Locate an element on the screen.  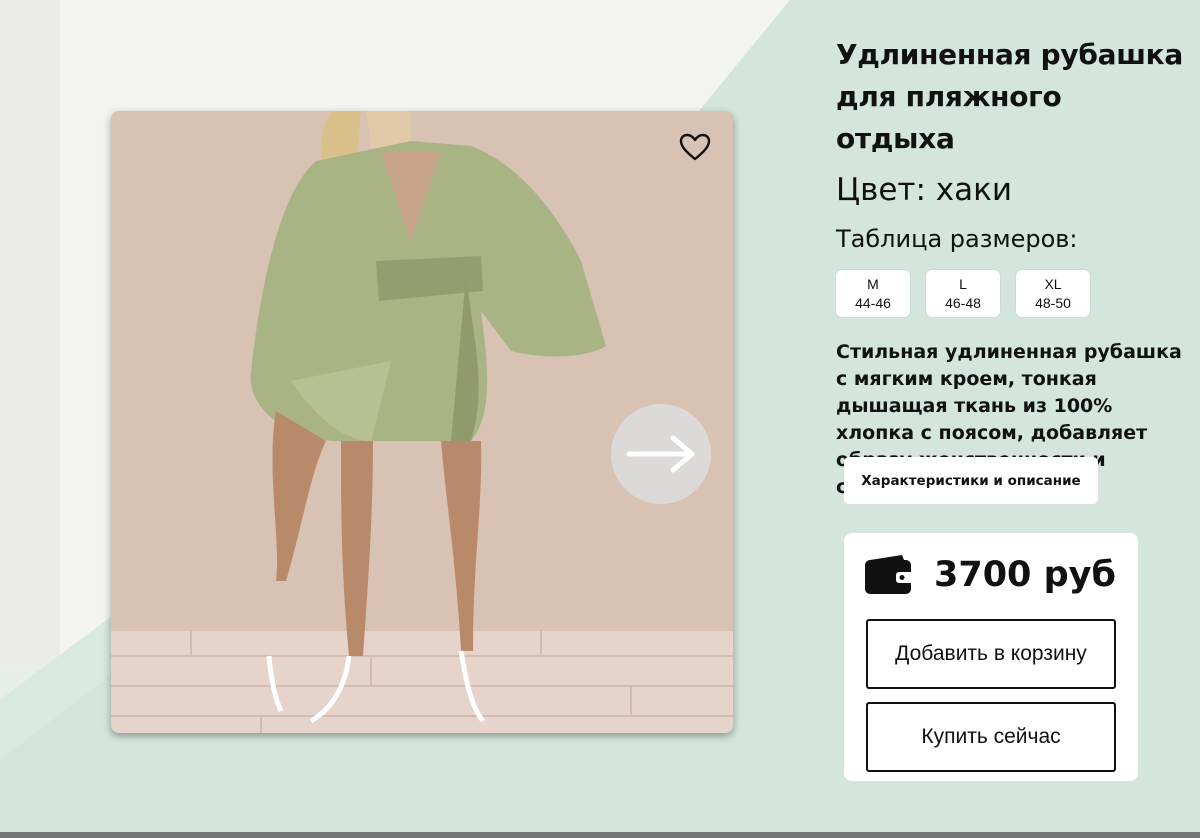
arrow-right-icon is located at coordinates (660, 454).